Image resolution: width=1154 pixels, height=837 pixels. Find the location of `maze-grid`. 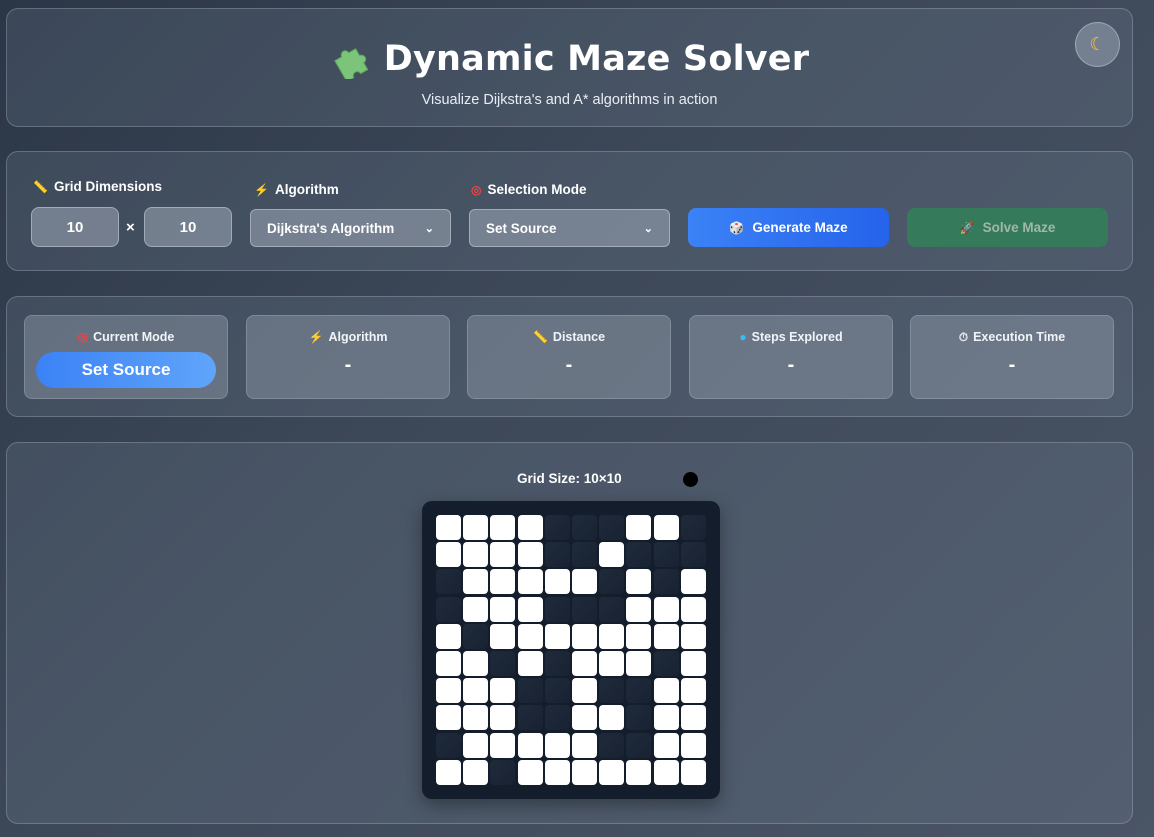

maze-grid is located at coordinates (571, 650).